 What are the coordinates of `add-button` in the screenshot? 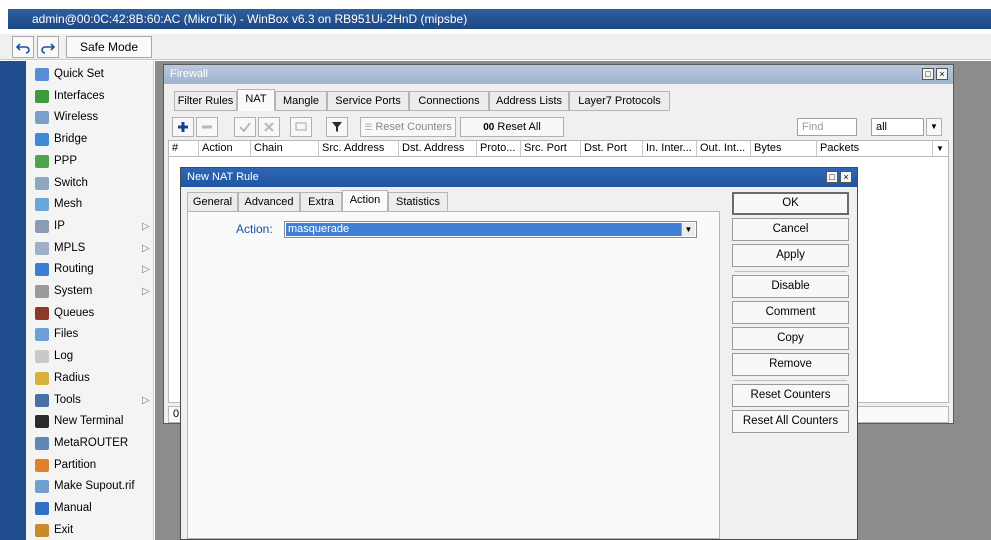 It's located at (183, 127).